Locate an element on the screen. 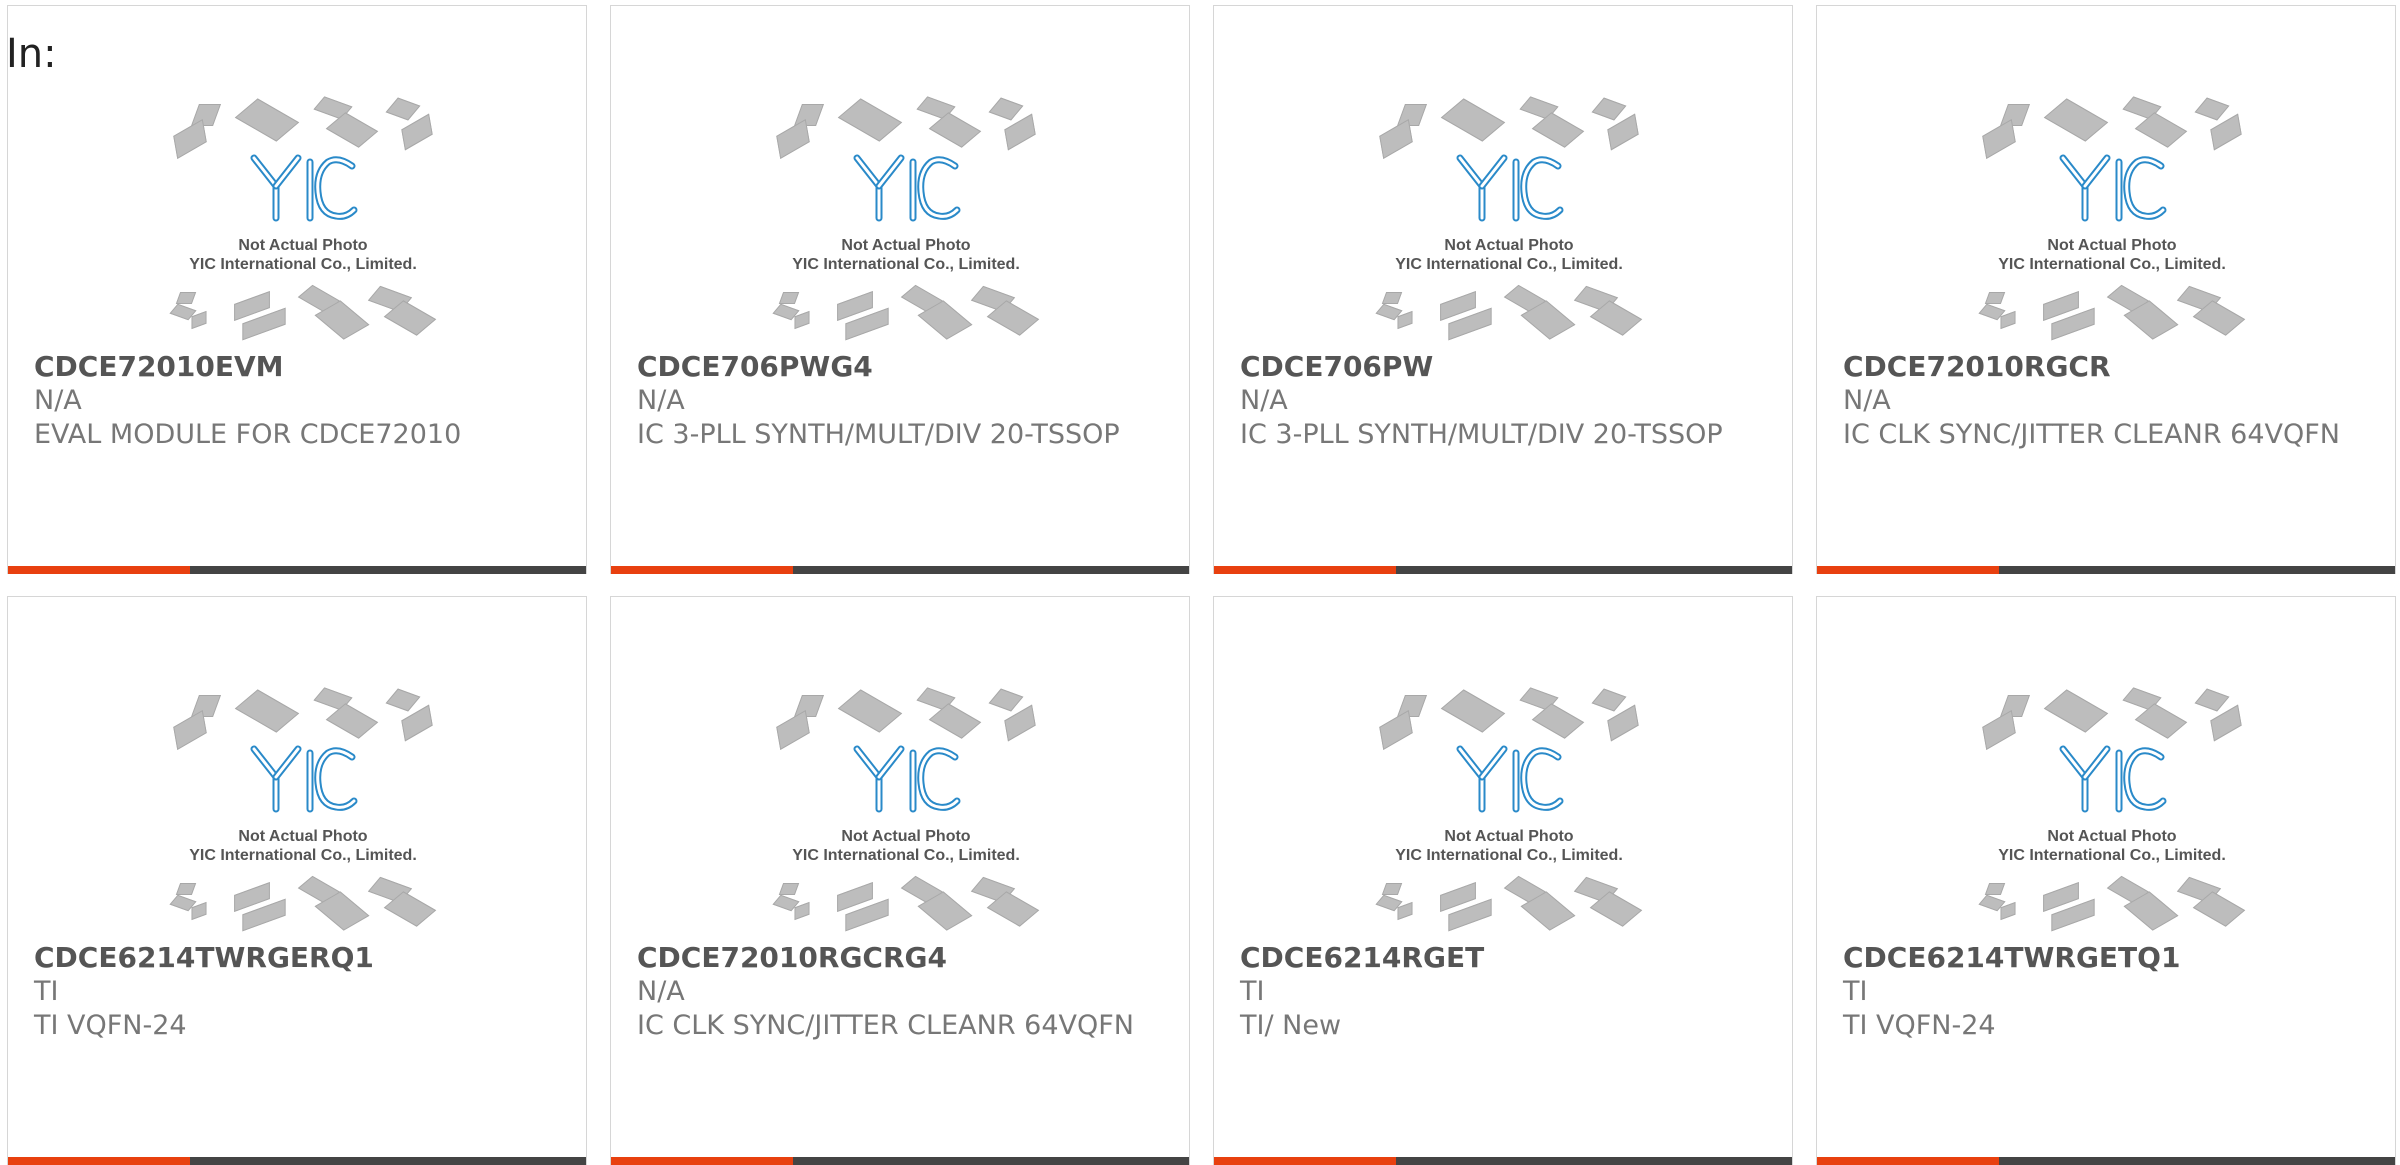  part-number: CDCE6214TWRGETQ1 is located at coordinates (2103, 958).